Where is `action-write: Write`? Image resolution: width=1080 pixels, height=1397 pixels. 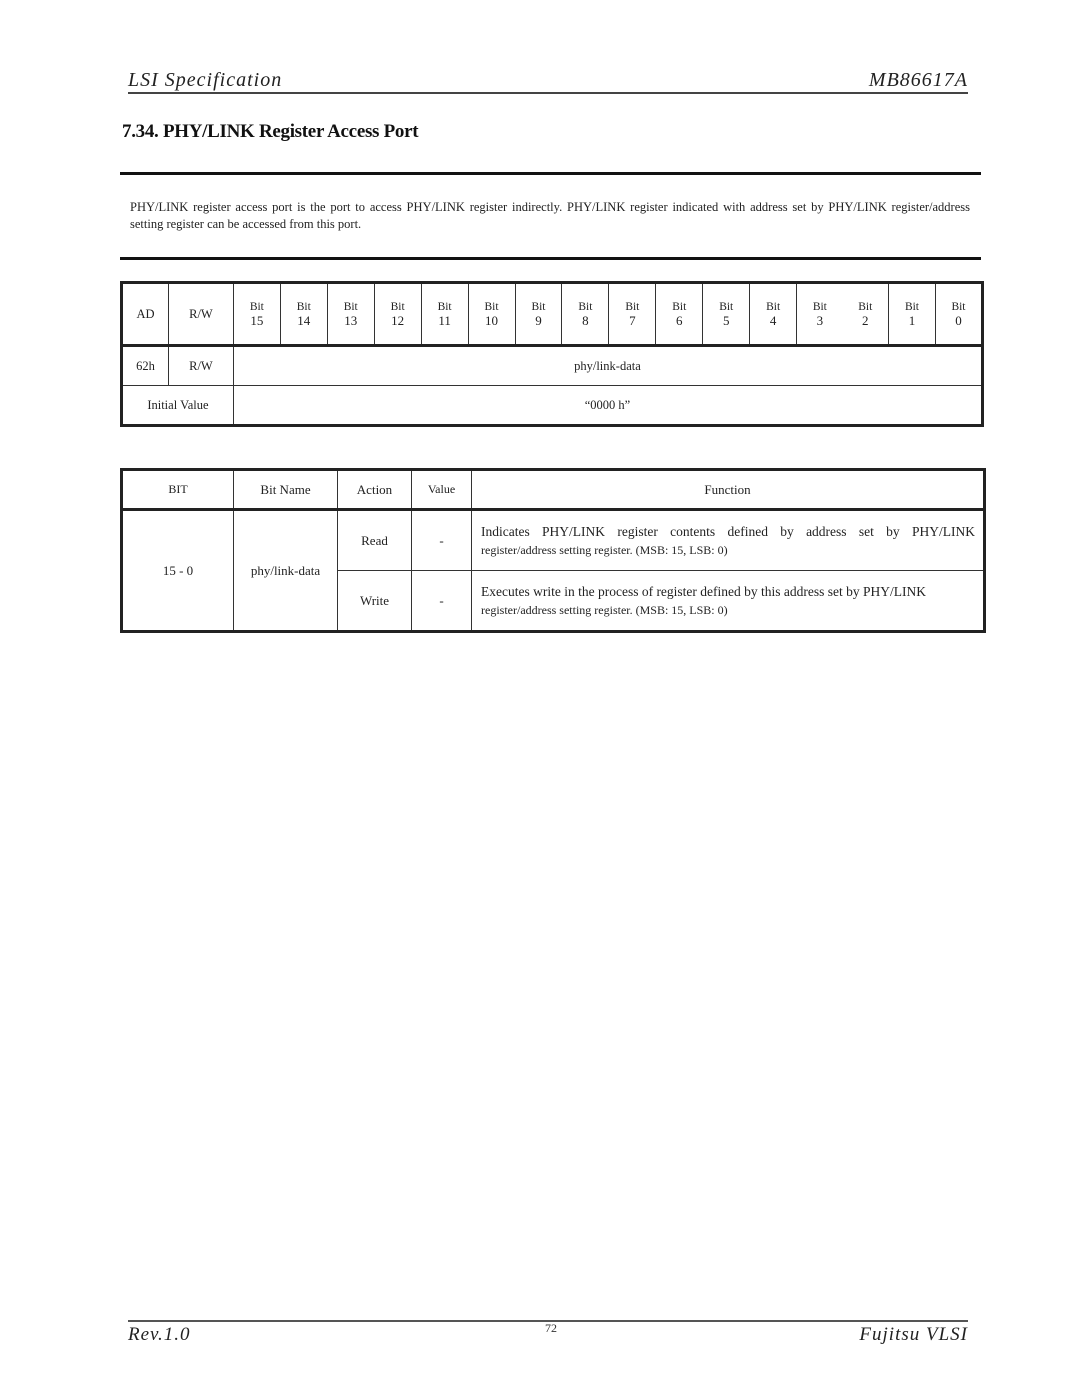 action-write: Write is located at coordinates (374, 601).